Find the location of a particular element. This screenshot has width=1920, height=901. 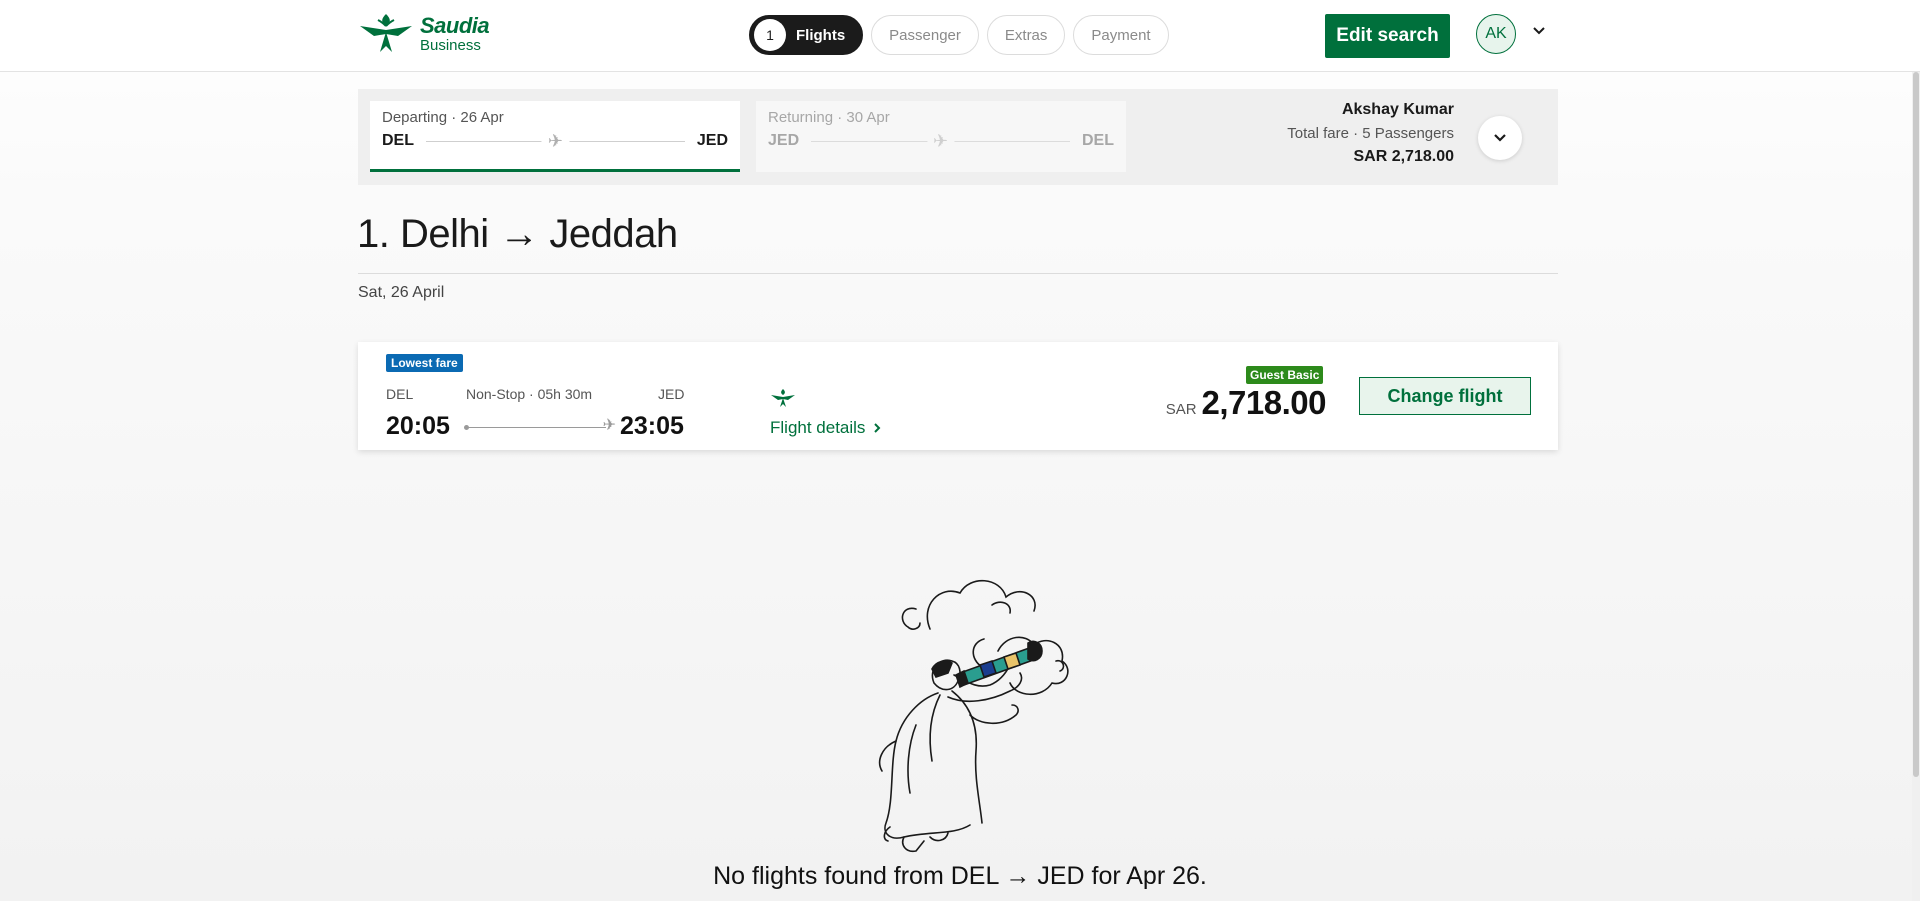

divider is located at coordinates (958, 273).